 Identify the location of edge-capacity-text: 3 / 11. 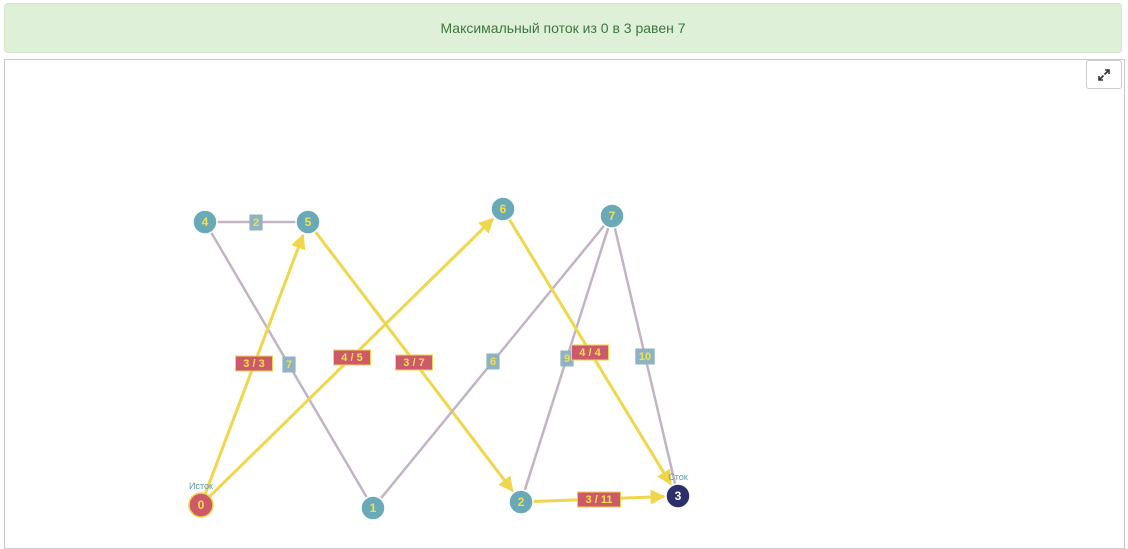
(599, 500).